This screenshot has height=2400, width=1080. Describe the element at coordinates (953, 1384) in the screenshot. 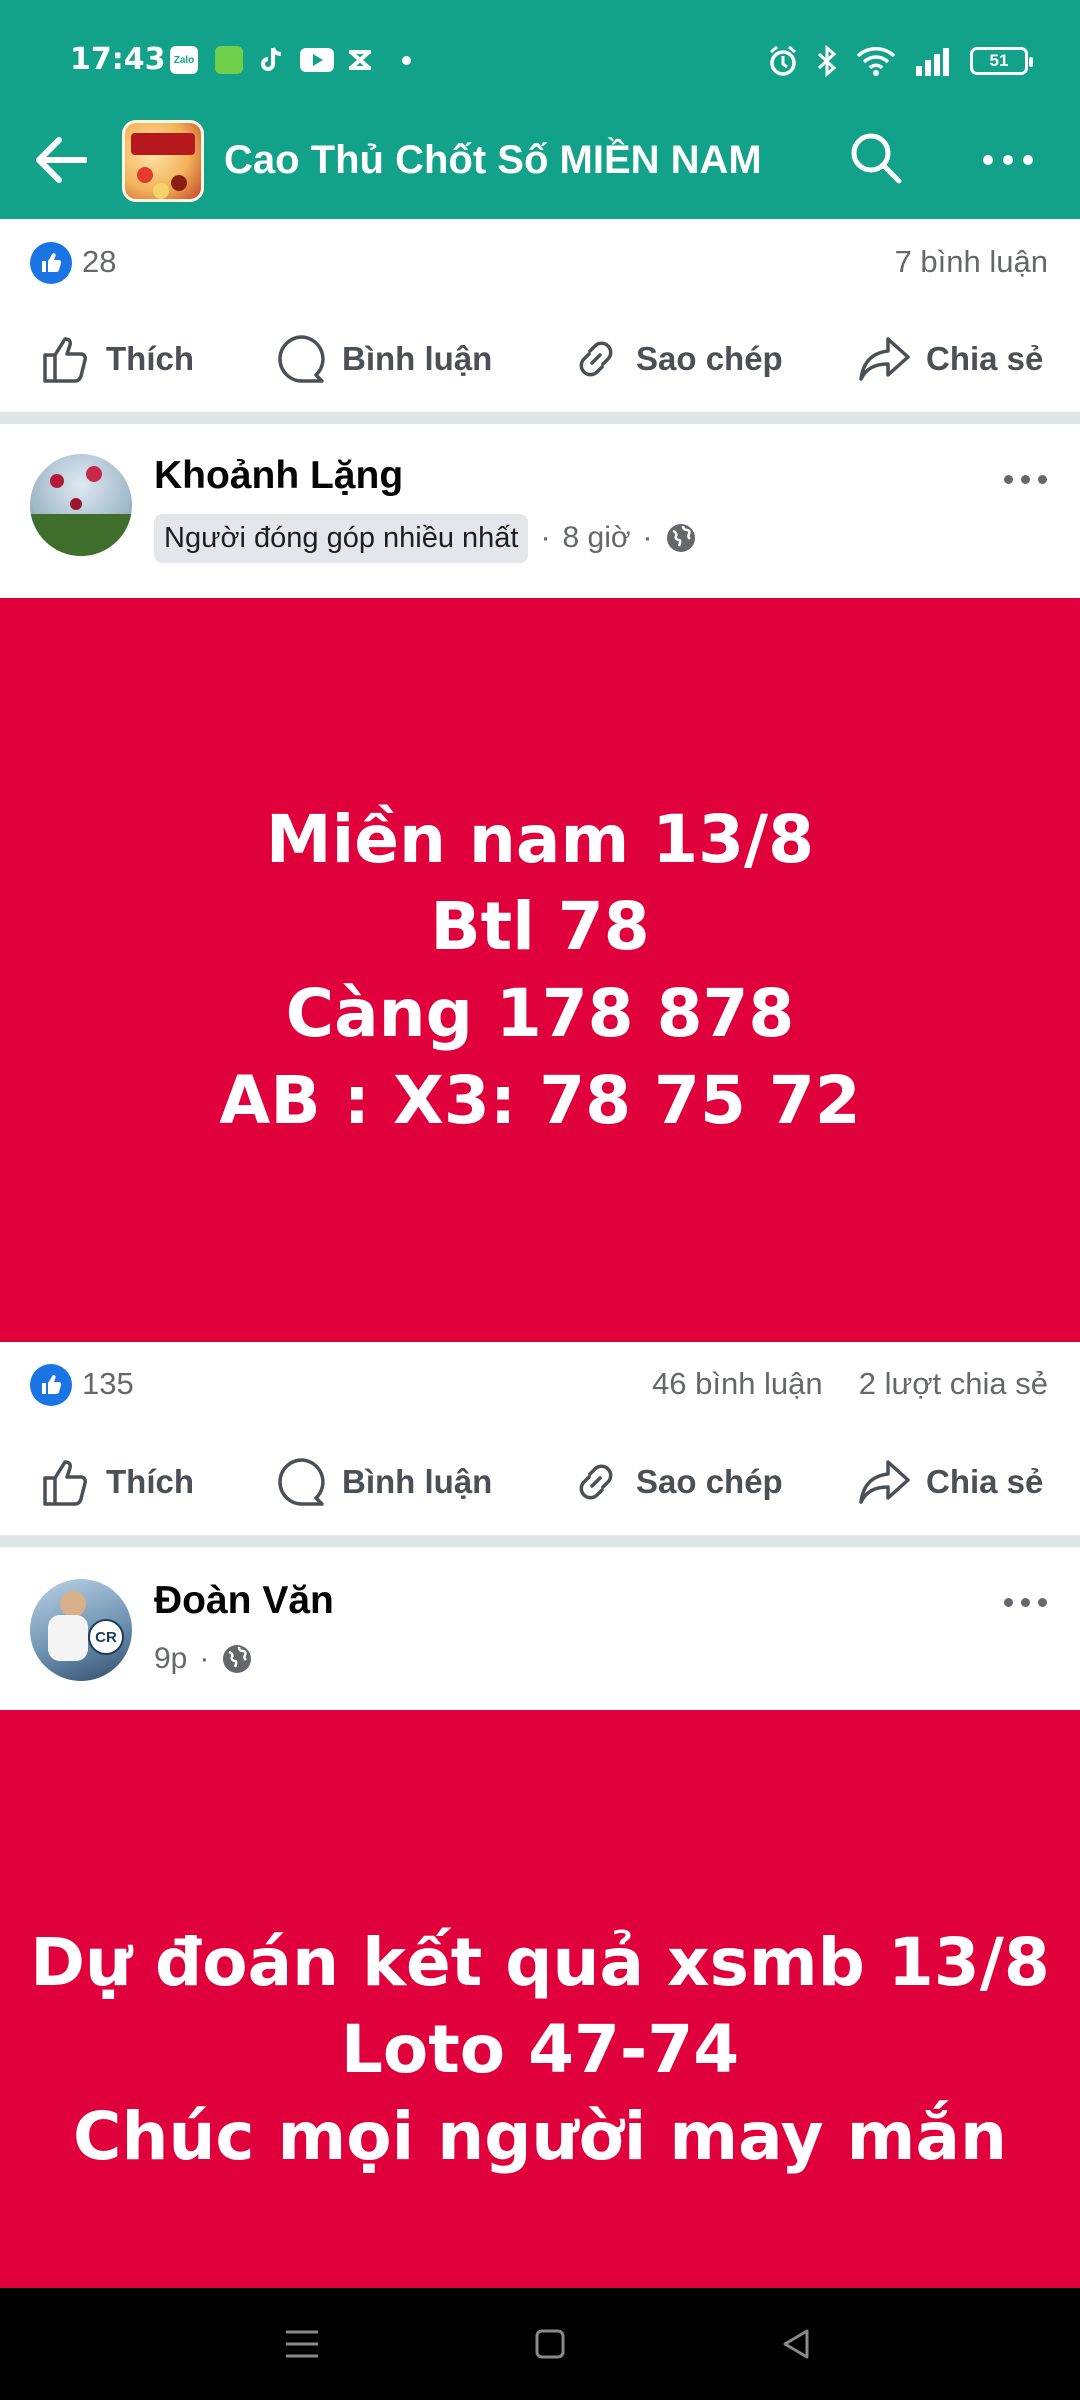

I see `share-count: 2 lượt chia sẻ` at that location.